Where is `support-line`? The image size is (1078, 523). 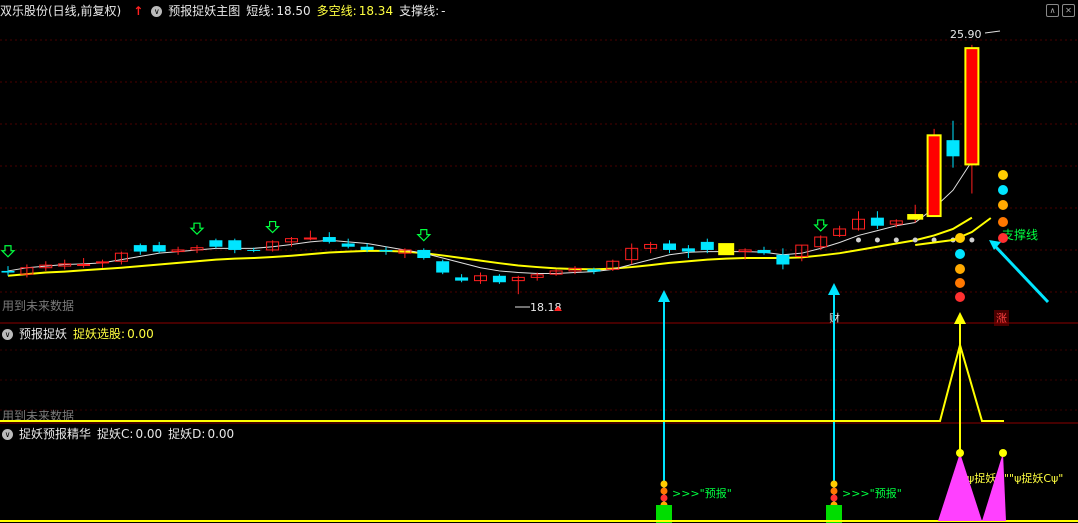 support-line is located at coordinates (953, 231).